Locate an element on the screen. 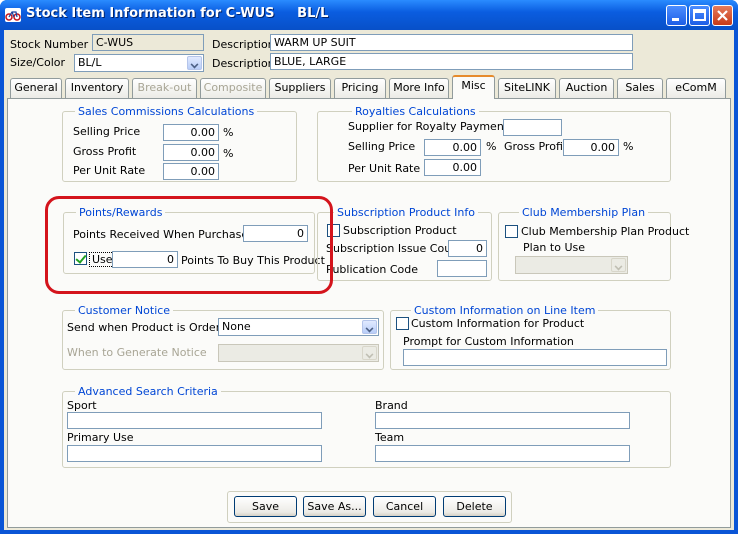 Image resolution: width=738 pixels, height=534 pixels. send-when-ordered-value: None is located at coordinates (236, 326).